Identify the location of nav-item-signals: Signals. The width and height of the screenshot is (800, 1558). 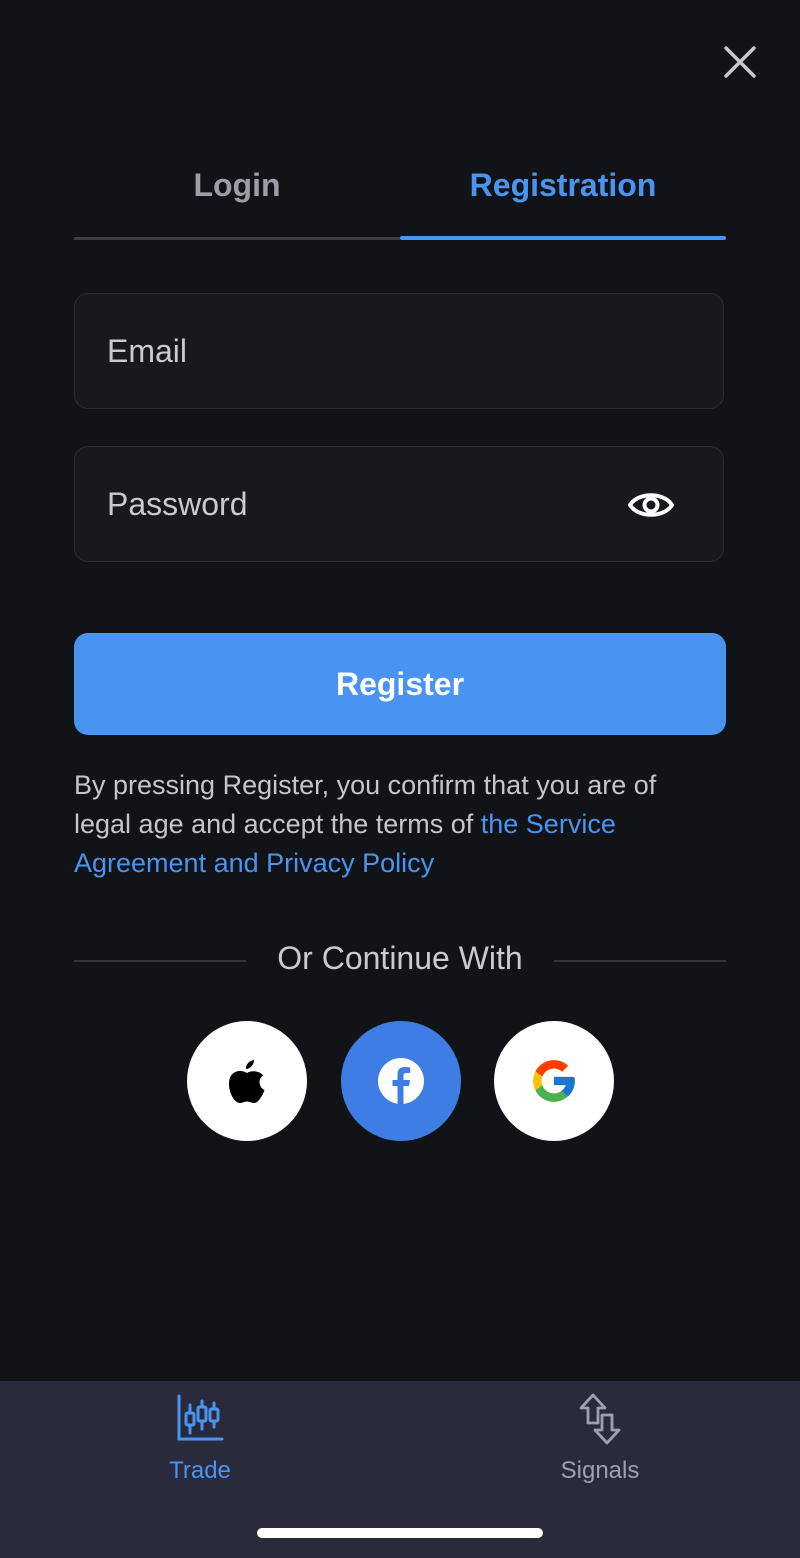
(600, 1443).